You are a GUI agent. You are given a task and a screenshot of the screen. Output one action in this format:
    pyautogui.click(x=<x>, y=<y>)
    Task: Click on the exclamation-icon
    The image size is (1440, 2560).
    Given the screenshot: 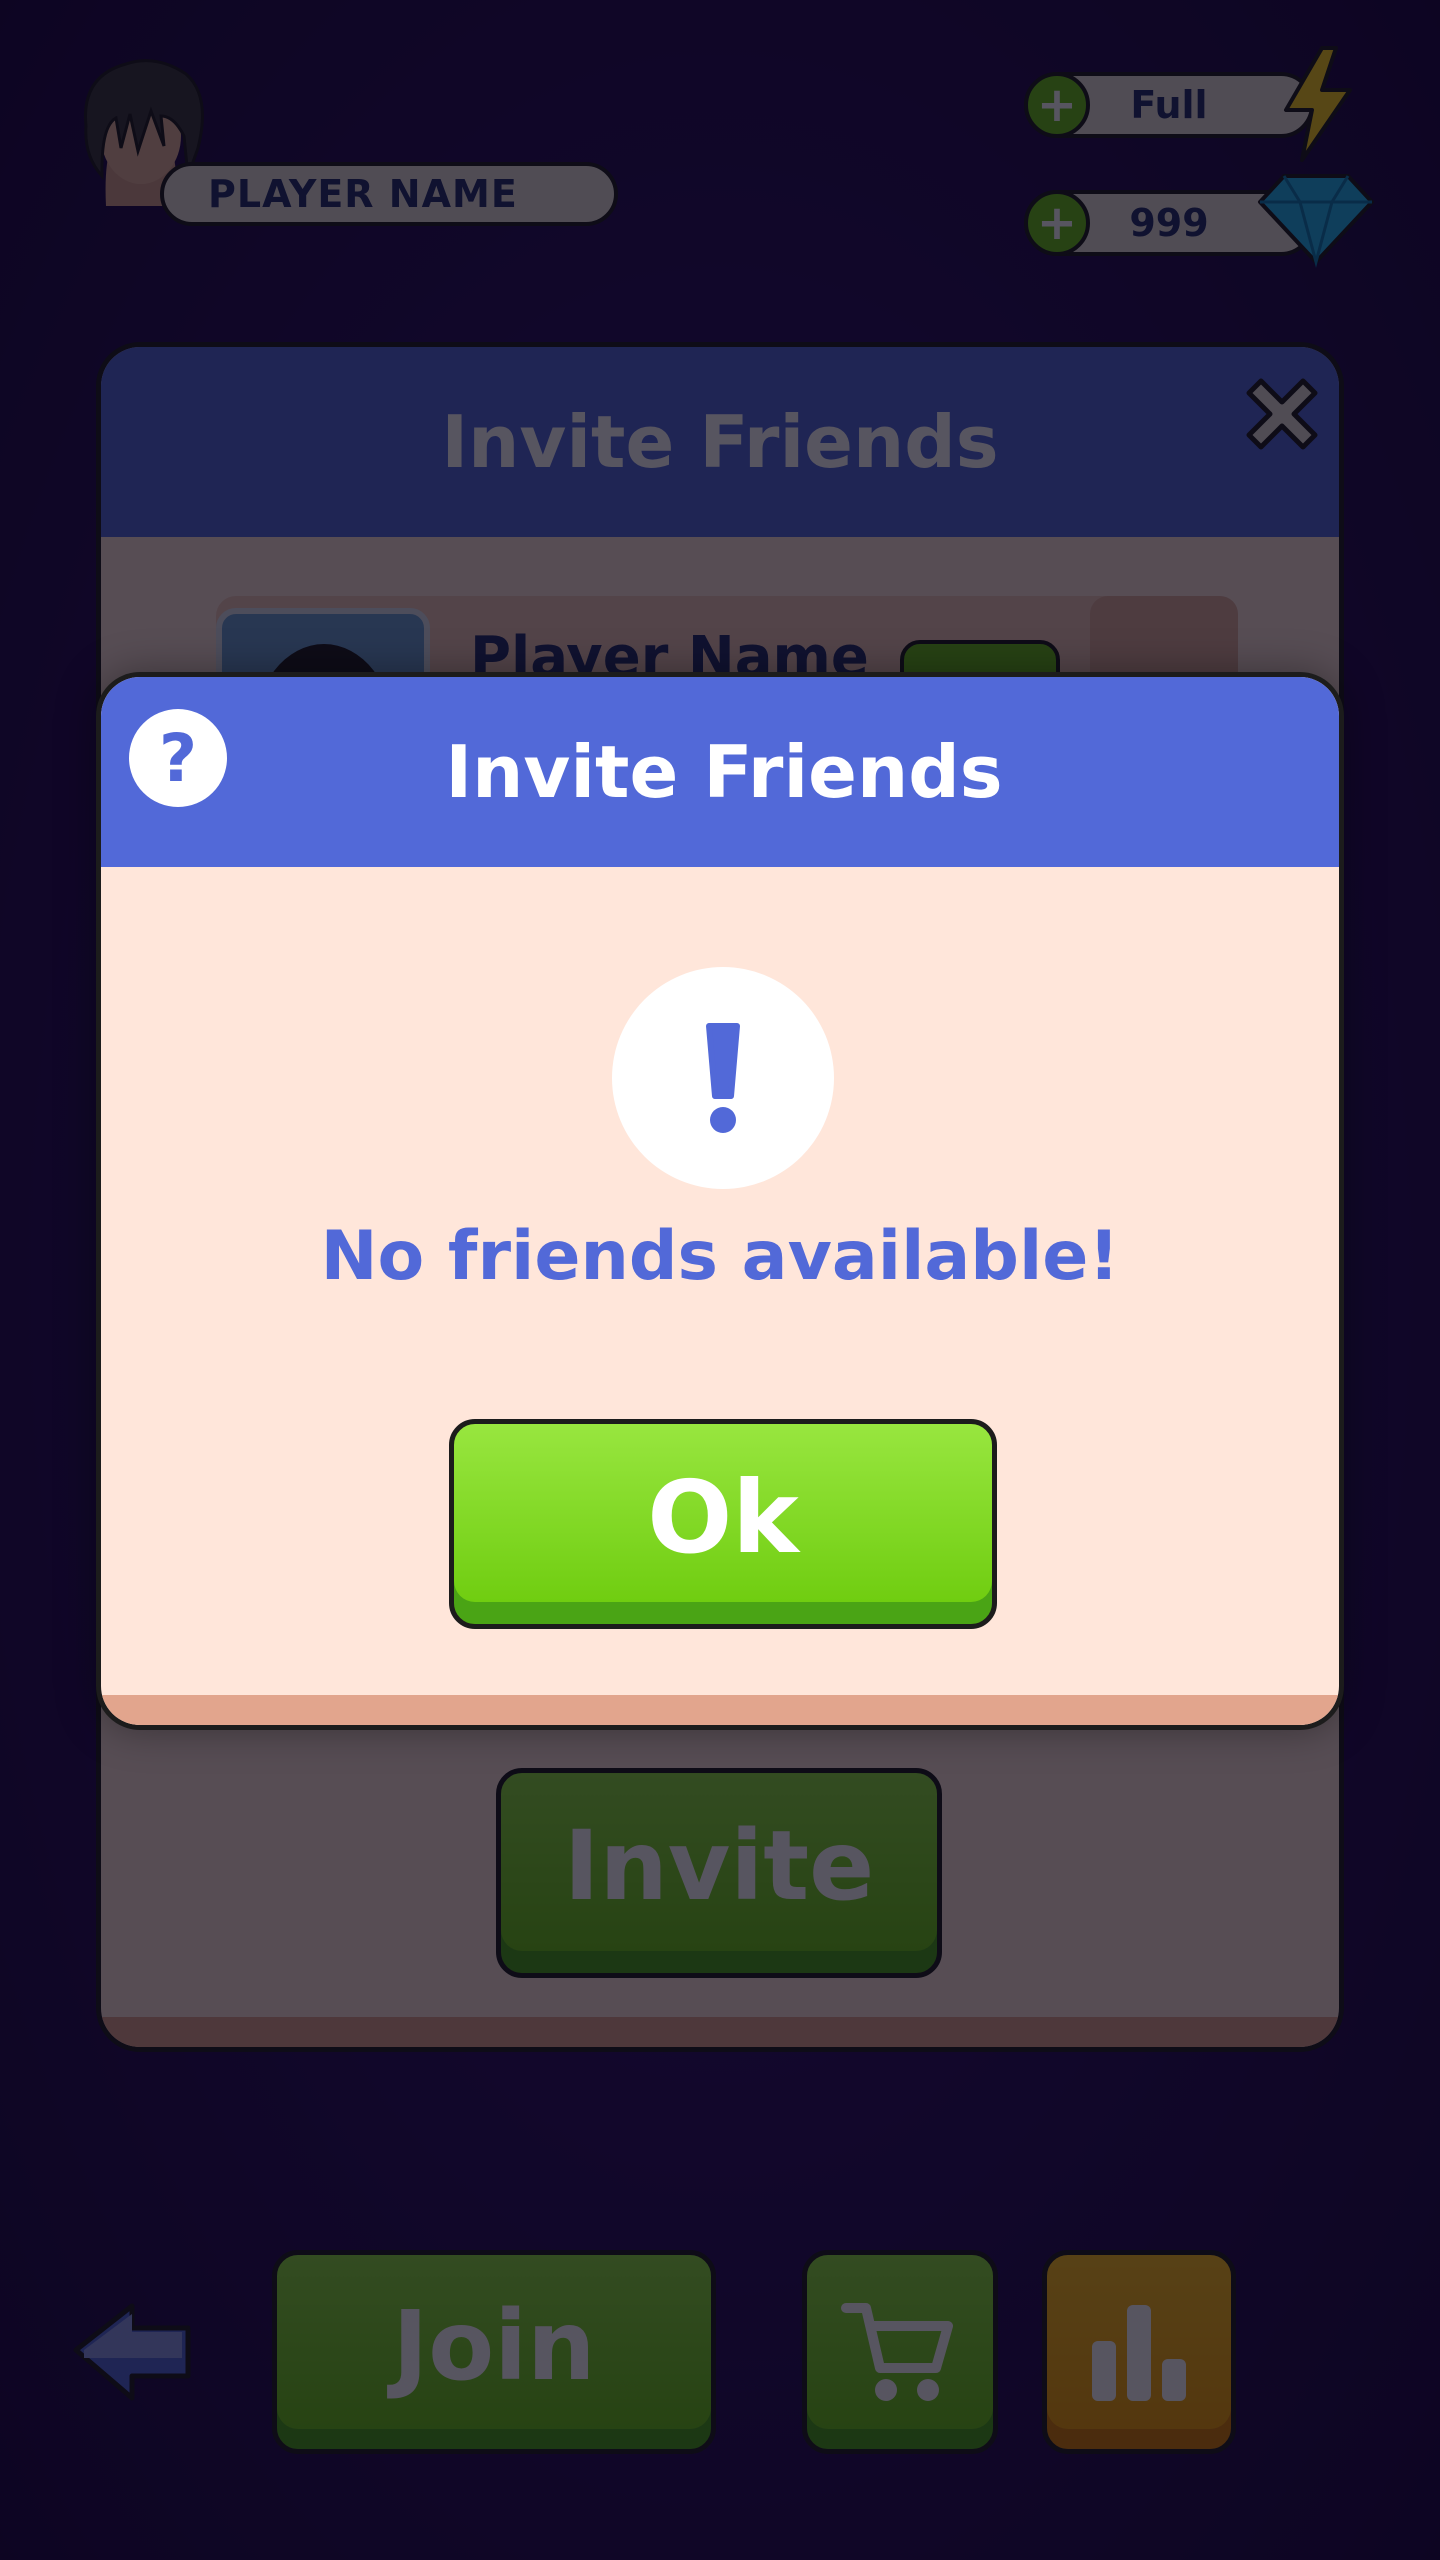 What is the action you would take?
    pyautogui.click(x=723, y=1078)
    